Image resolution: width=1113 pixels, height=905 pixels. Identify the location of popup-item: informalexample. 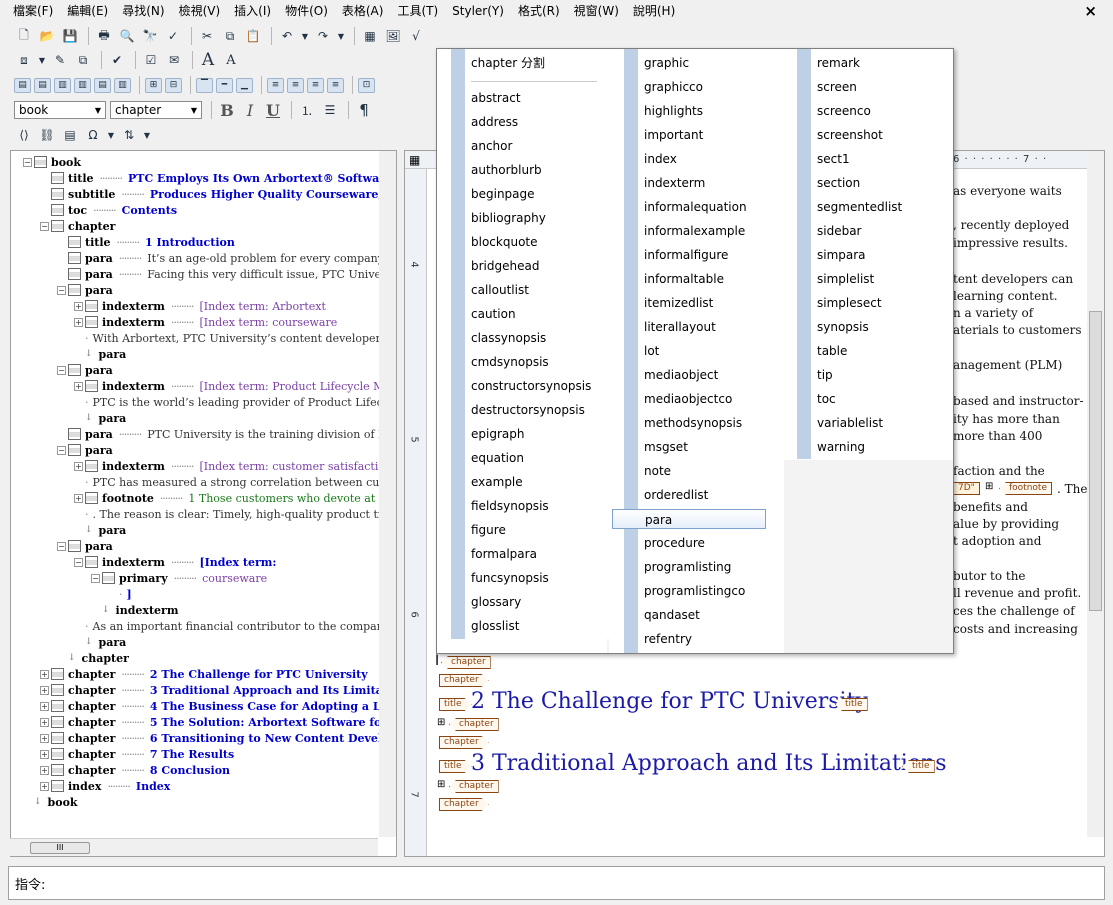
(694, 231).